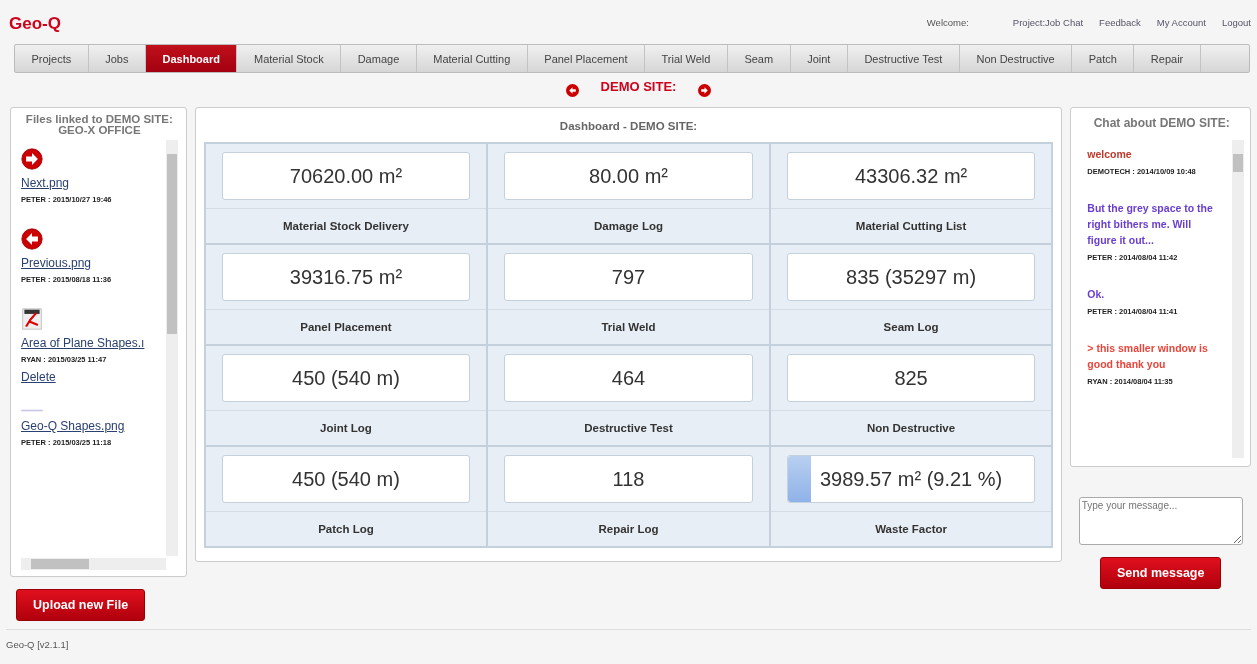 The height and width of the screenshot is (664, 1257). Describe the element at coordinates (32, 319) in the screenshot. I see `pdf-icon` at that location.